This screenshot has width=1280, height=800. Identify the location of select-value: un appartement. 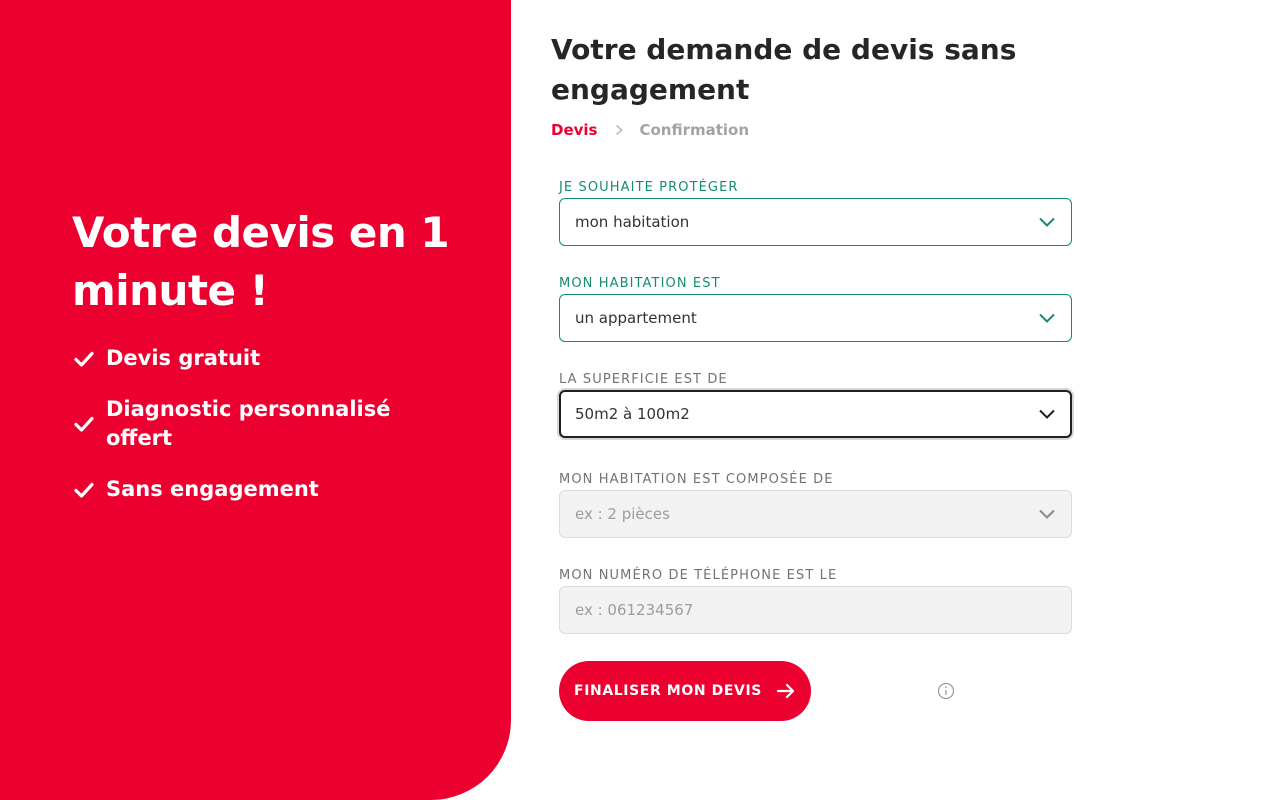
(636, 318).